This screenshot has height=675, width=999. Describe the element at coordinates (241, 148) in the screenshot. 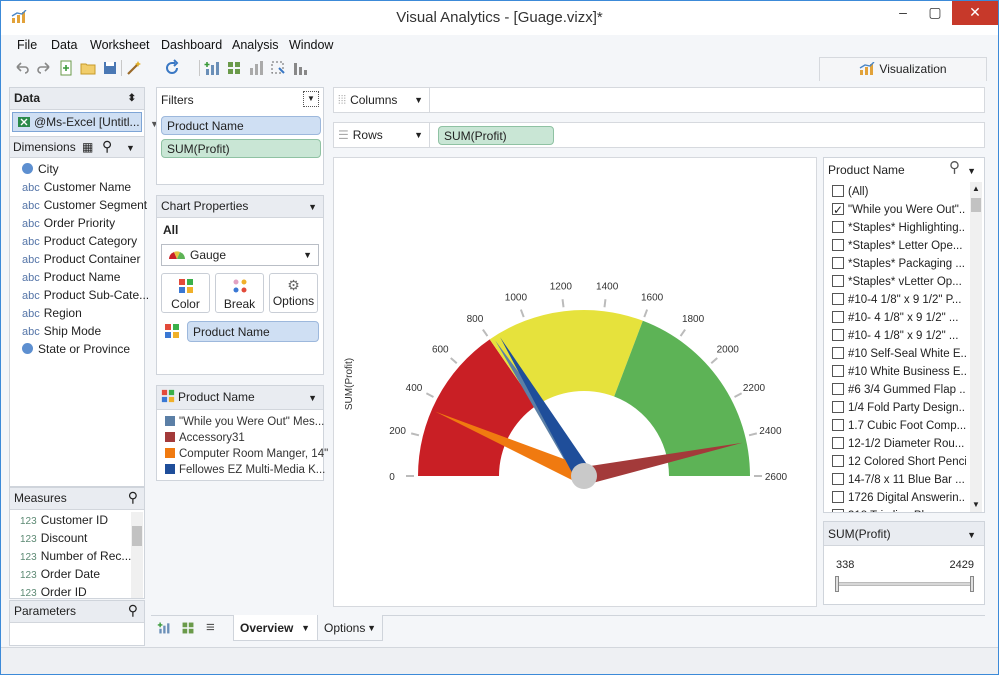

I see `filter-pill-sum-profit: SUM(Profit)` at that location.